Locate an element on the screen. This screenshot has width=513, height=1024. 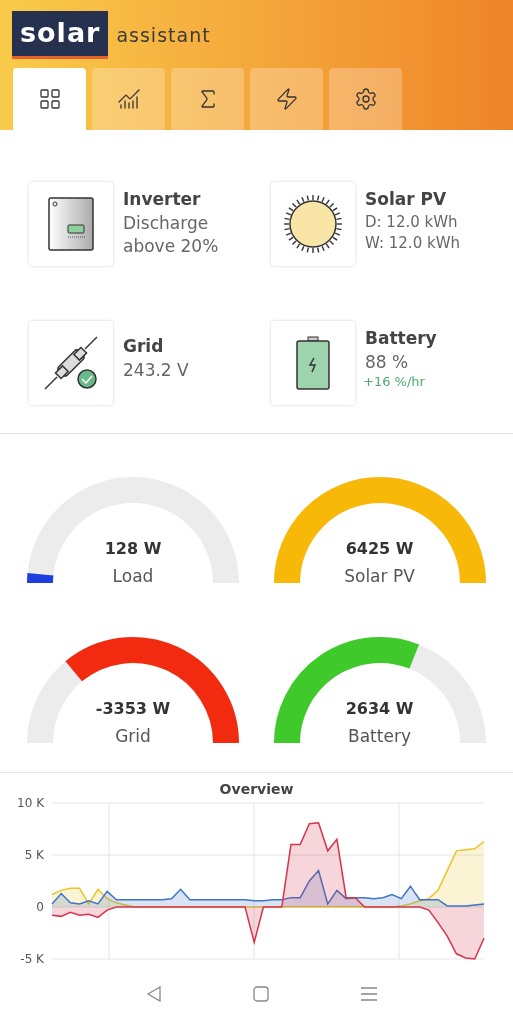
inverter-icon is located at coordinates (71, 224).